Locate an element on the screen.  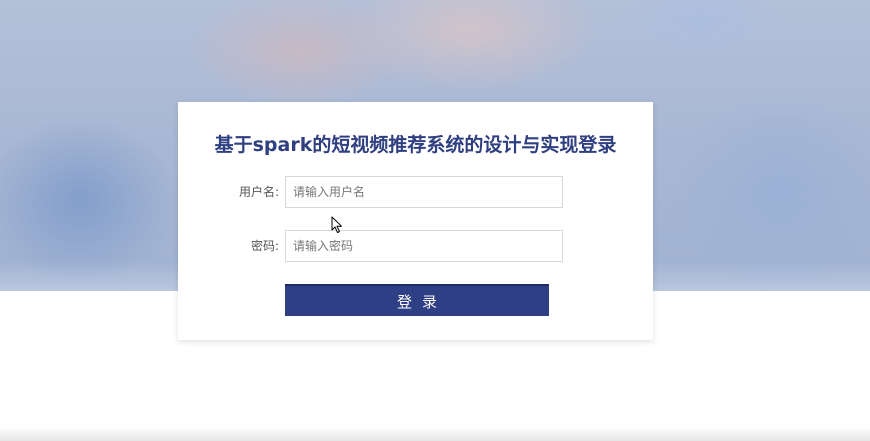
page-title: 基于spark的短视频推荐系统的设计与实现登录 is located at coordinates (415, 145).